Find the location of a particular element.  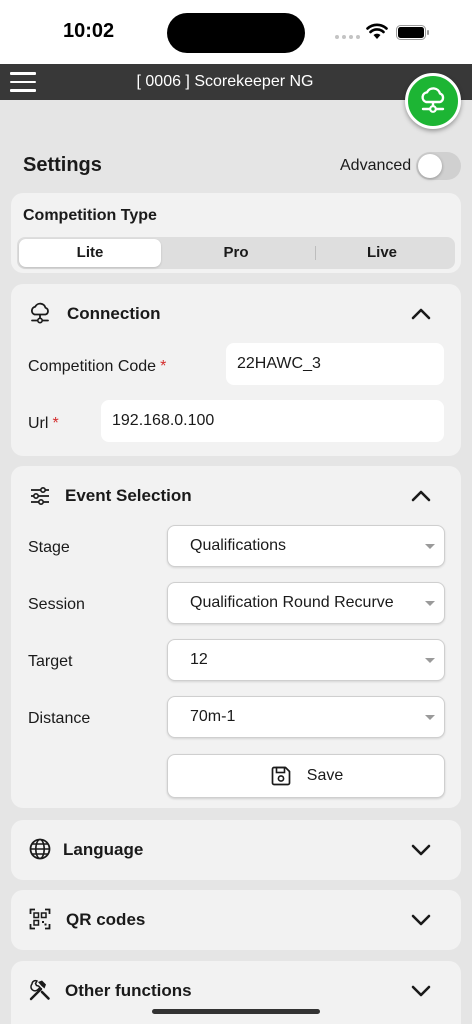

app-title: [ 0006 ] Scorekeeper NG is located at coordinates (225, 81).